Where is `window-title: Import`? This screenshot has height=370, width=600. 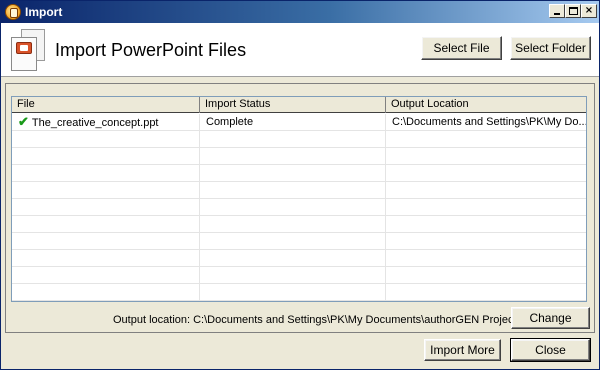 window-title: Import is located at coordinates (44, 12).